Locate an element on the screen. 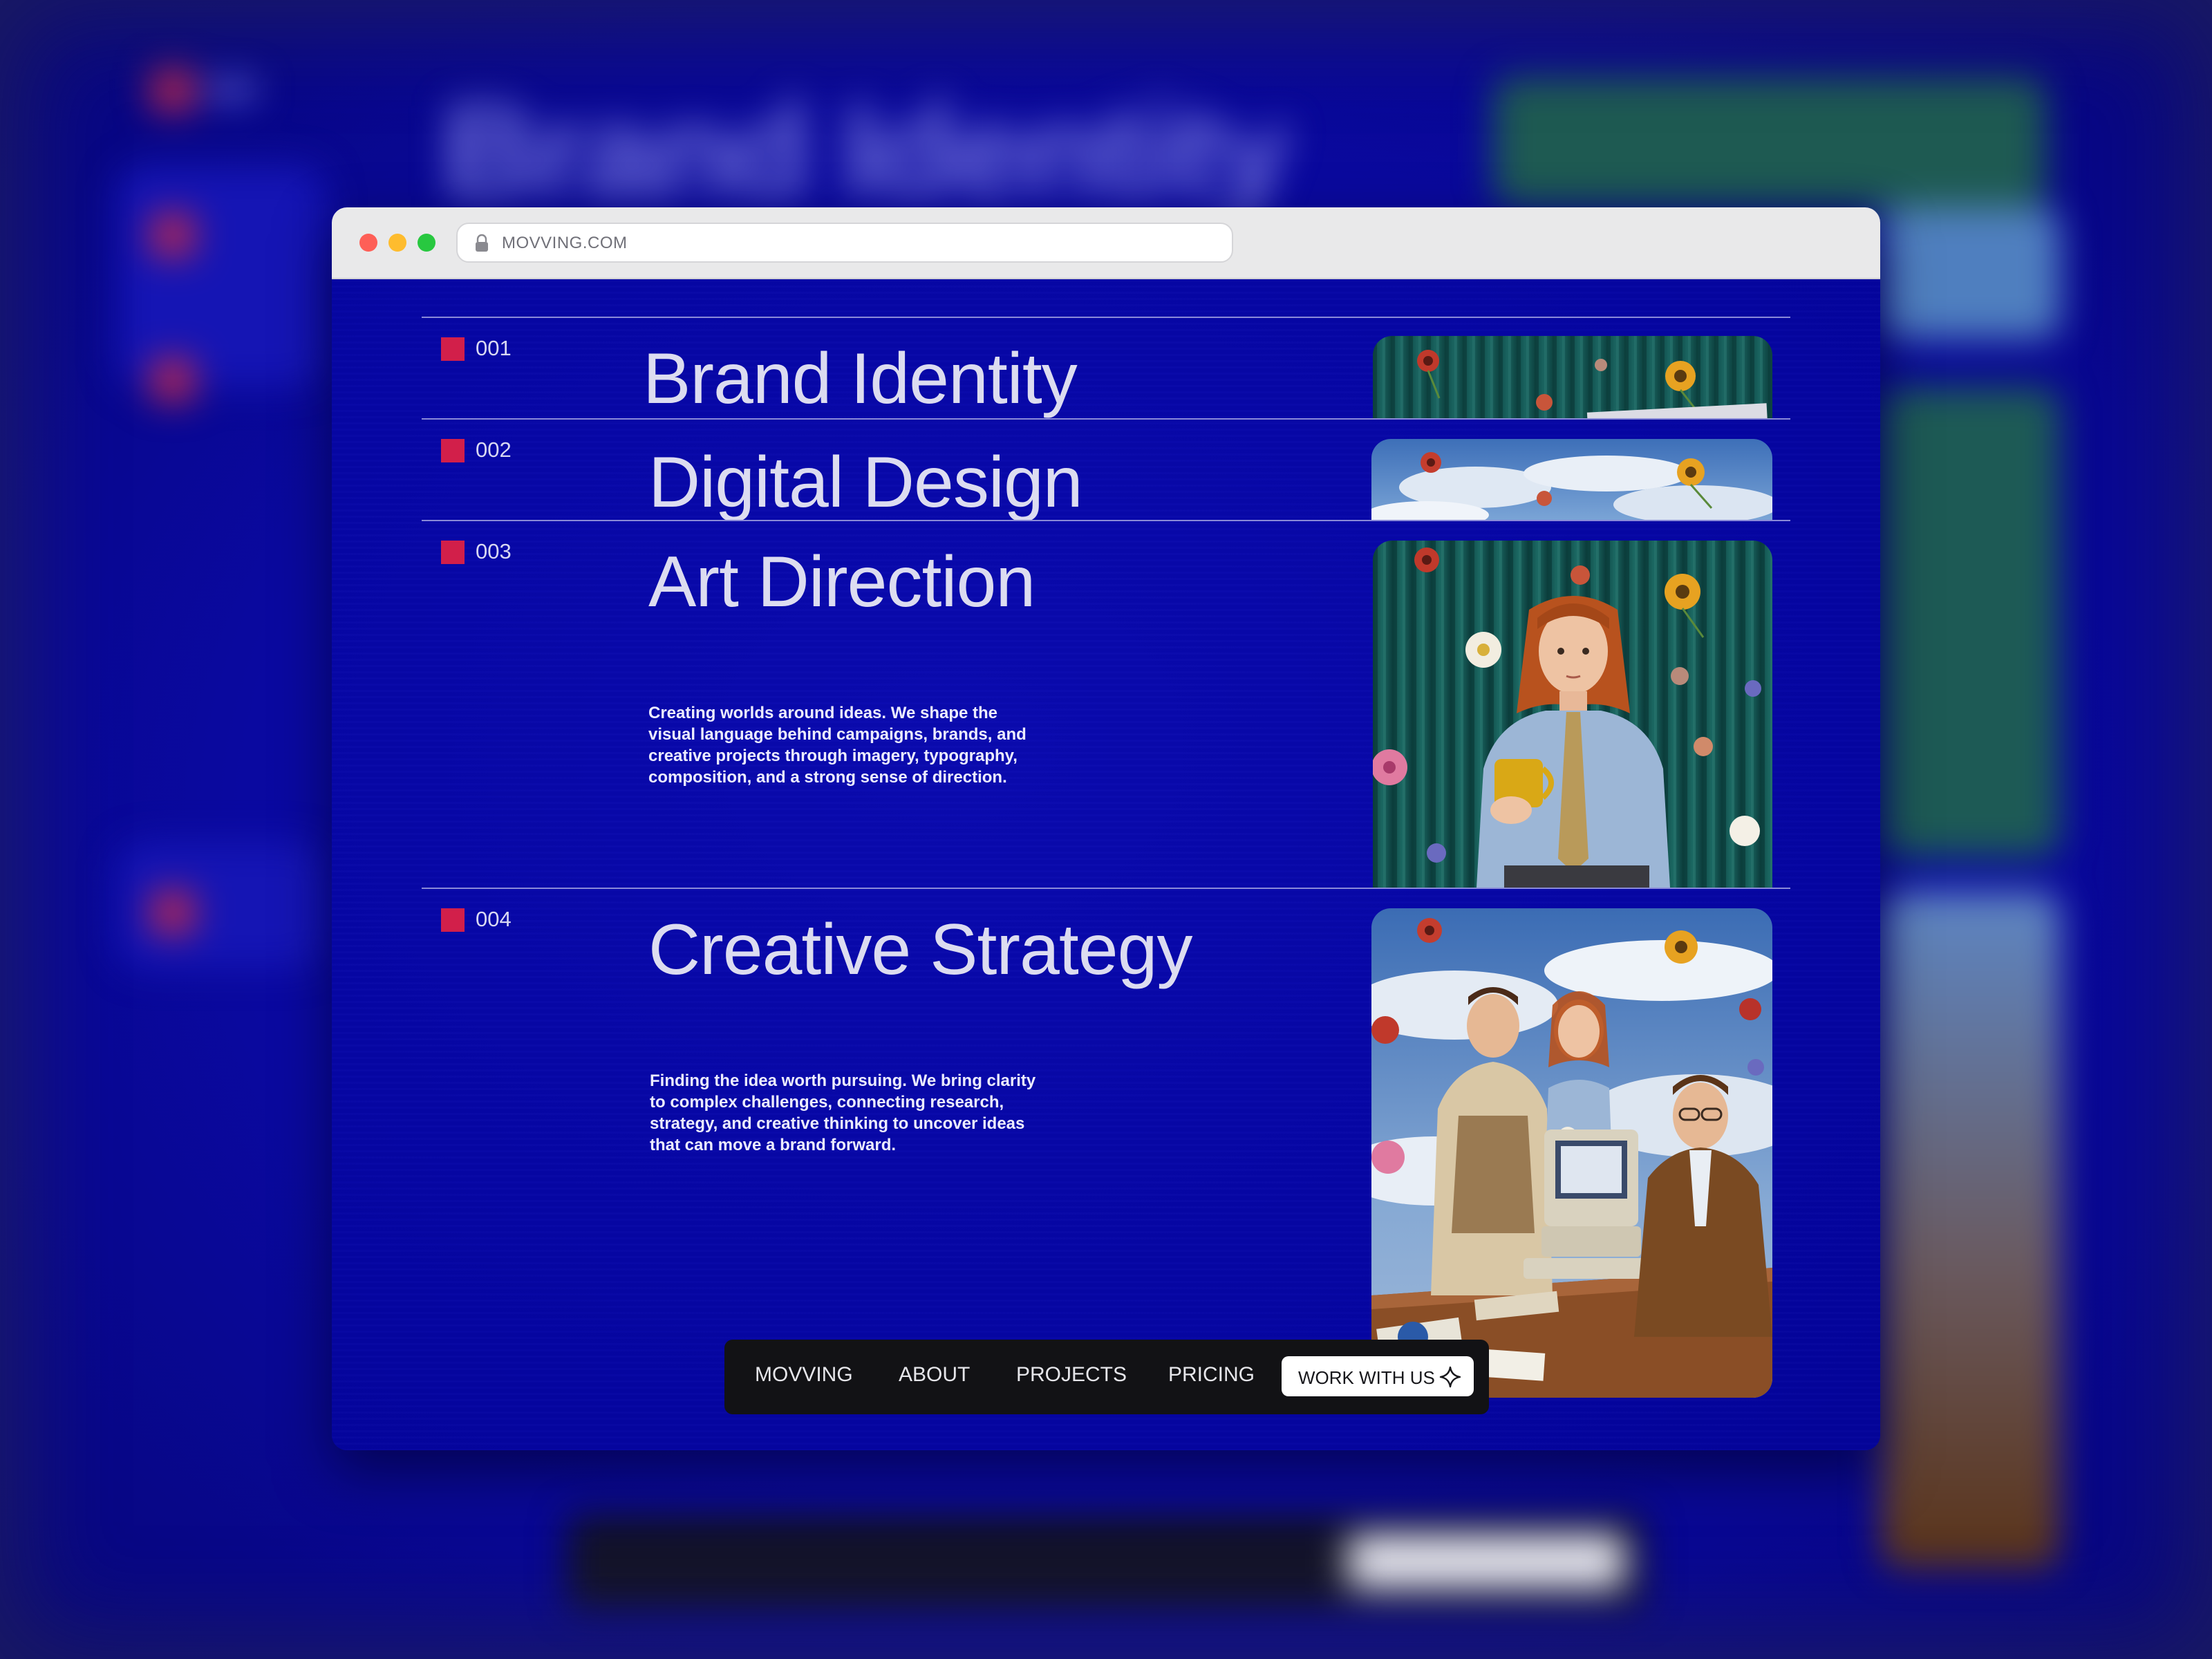  curtain-flowers-image is located at coordinates (1572, 377).